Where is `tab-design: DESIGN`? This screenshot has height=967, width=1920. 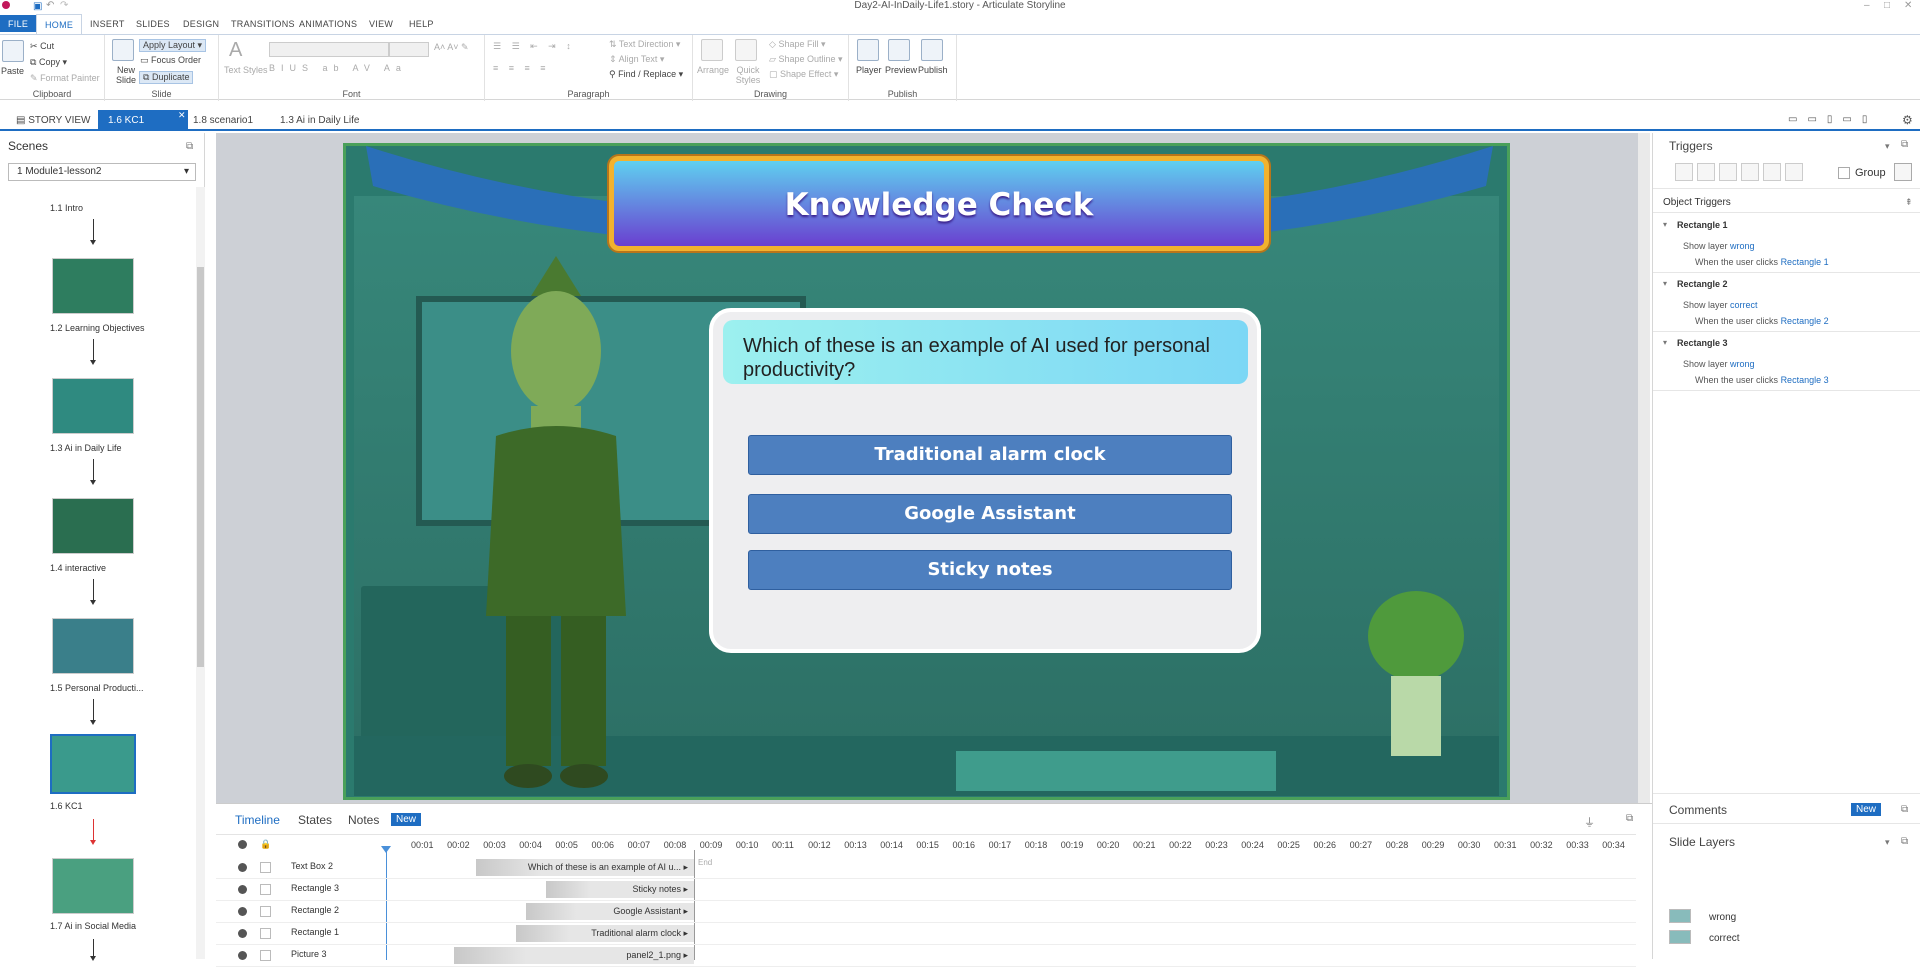
tab-design: DESIGN is located at coordinates (201, 24).